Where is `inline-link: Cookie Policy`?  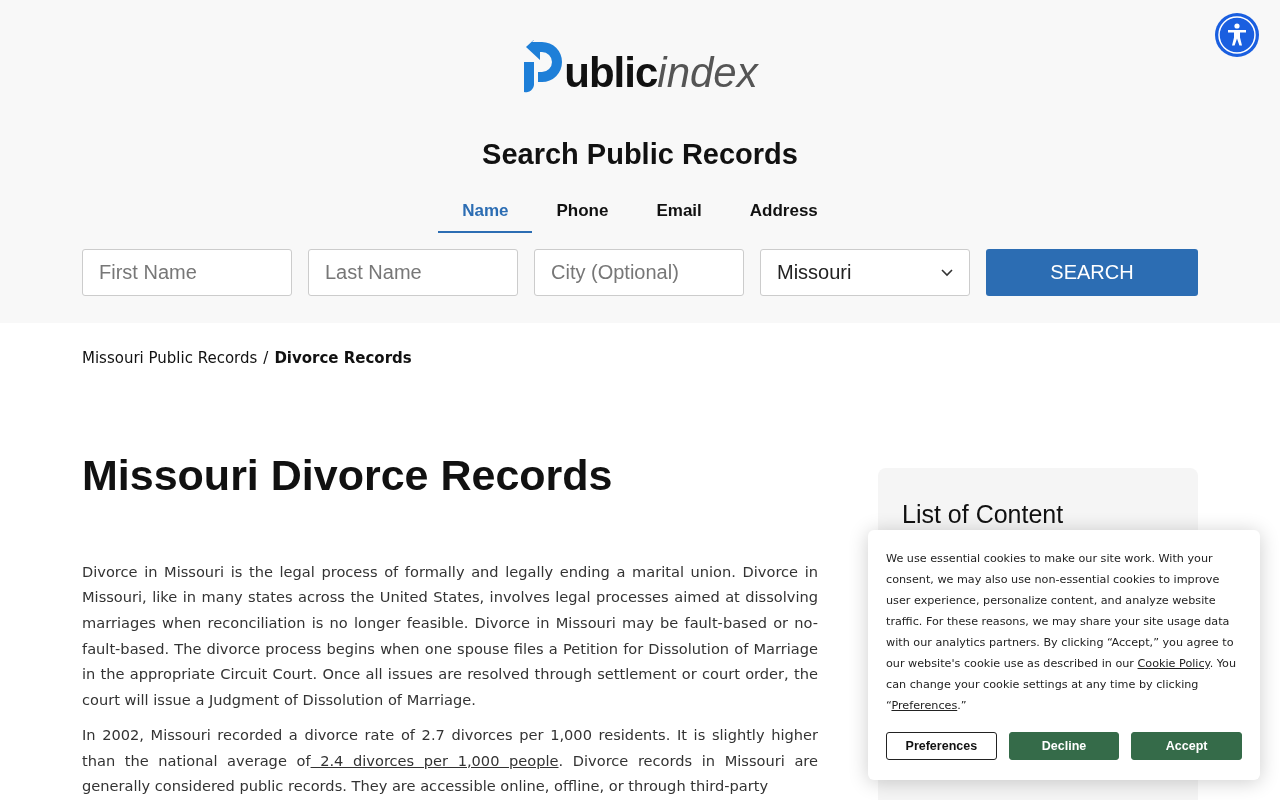 inline-link: Cookie Policy is located at coordinates (1173, 663).